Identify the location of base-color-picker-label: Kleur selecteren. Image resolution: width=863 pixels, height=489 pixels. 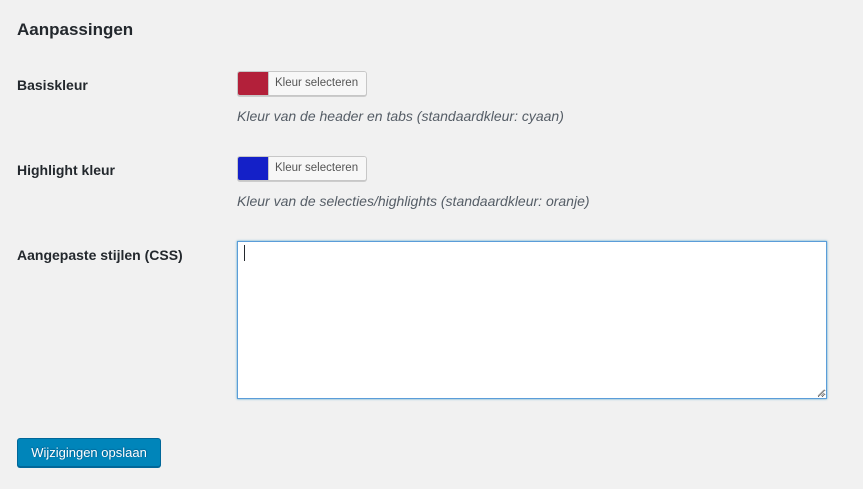
(318, 83).